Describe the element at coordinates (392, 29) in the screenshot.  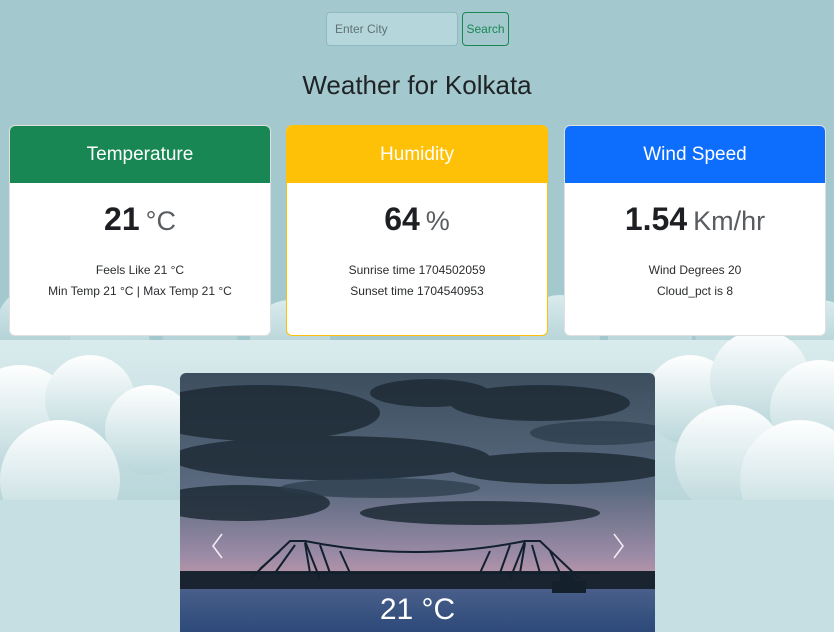
I see `city-search-input` at that location.